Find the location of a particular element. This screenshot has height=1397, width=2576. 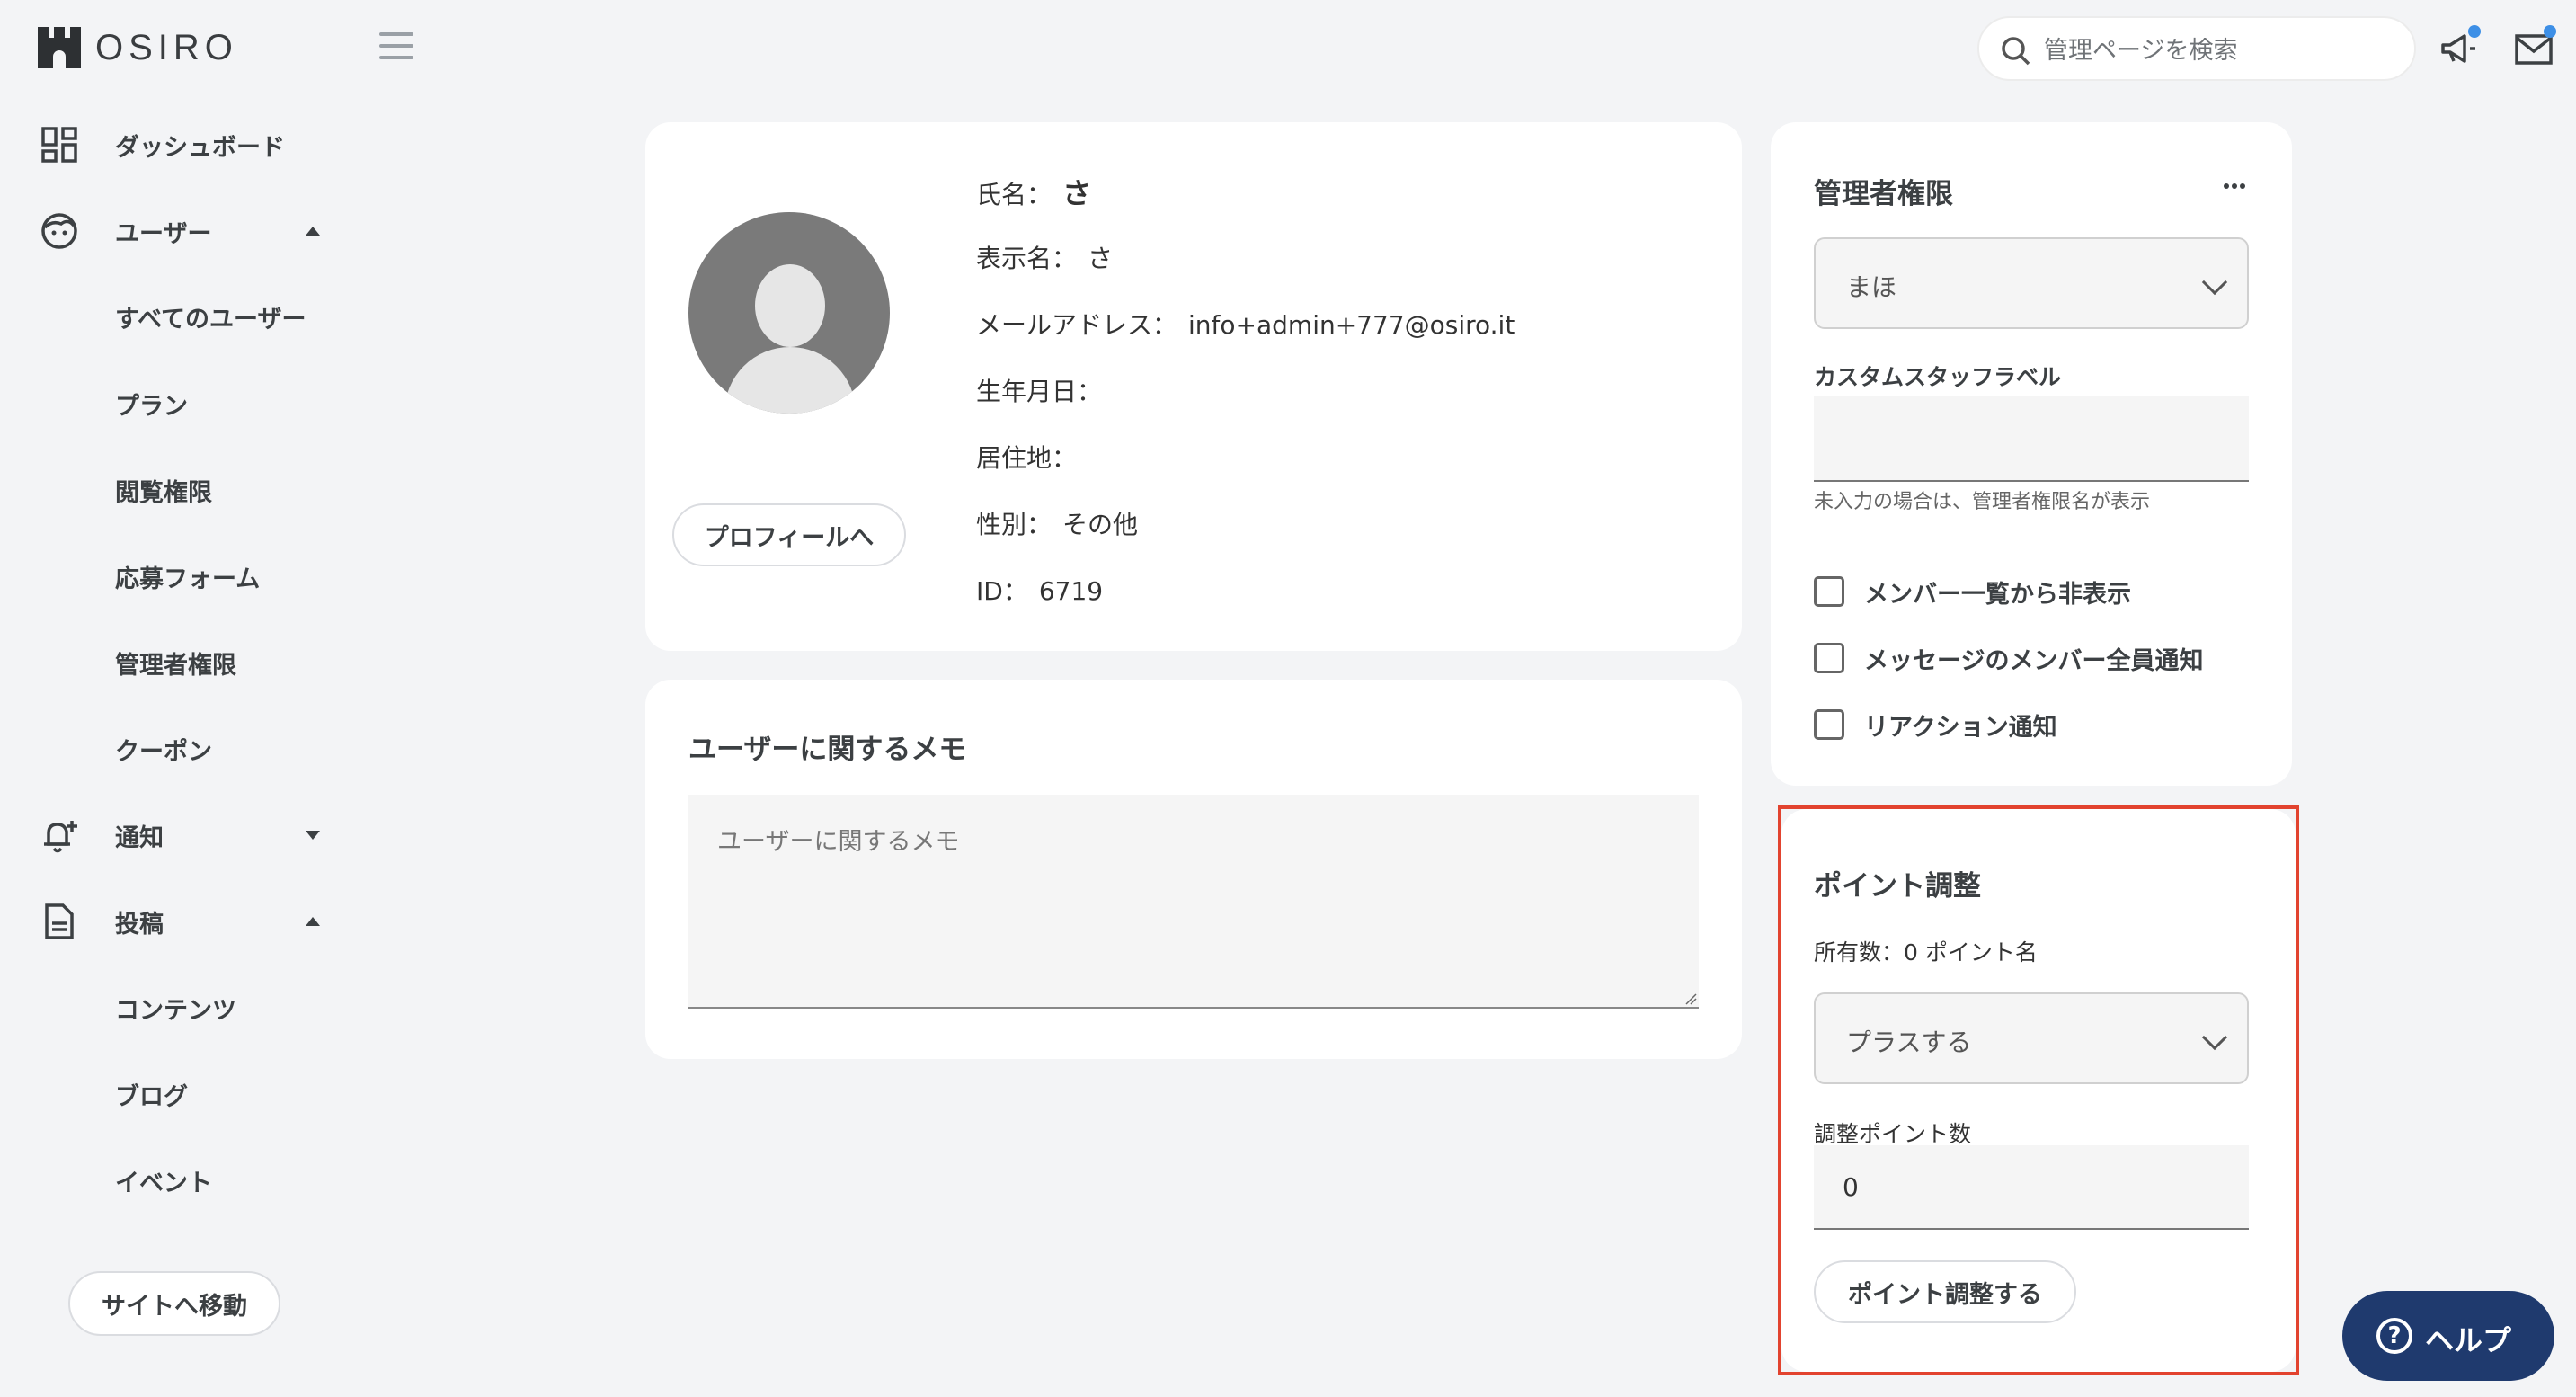

resize-grip-icon is located at coordinates (1690, 999).